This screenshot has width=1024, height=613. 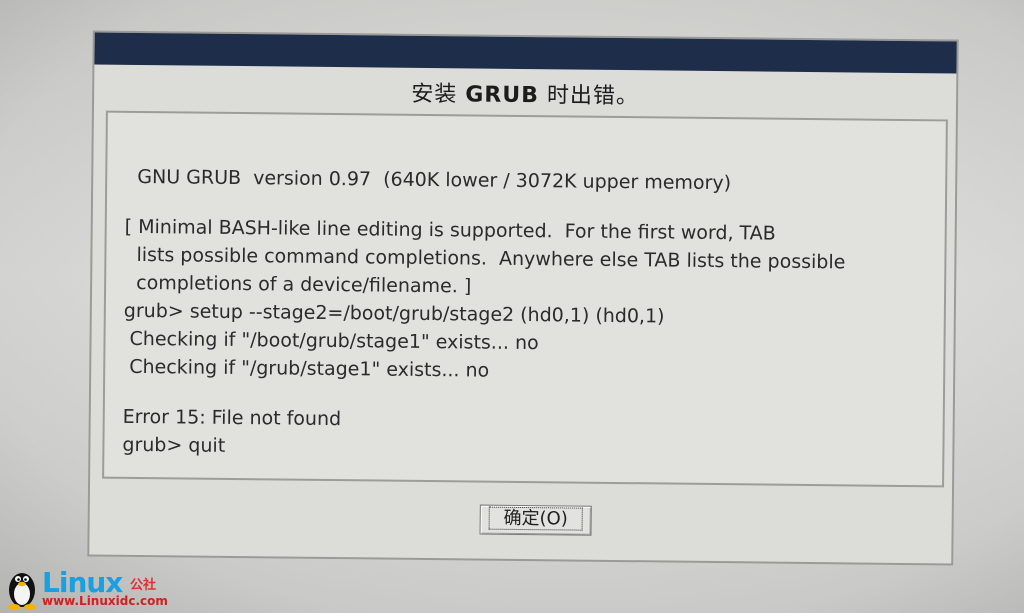 I want to click on dialog-title: 安装 GRUB 时出错。, so click(x=525, y=92).